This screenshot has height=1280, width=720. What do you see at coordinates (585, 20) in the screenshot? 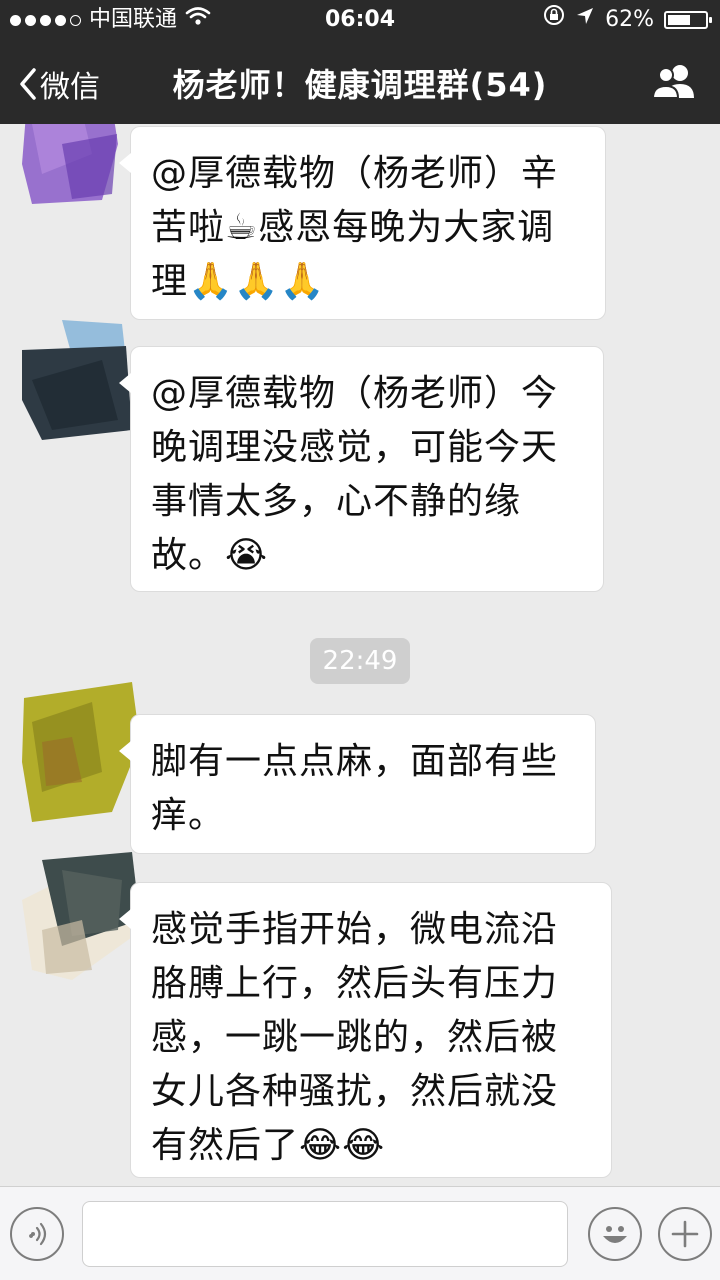
I see `location-icon` at bounding box center [585, 20].